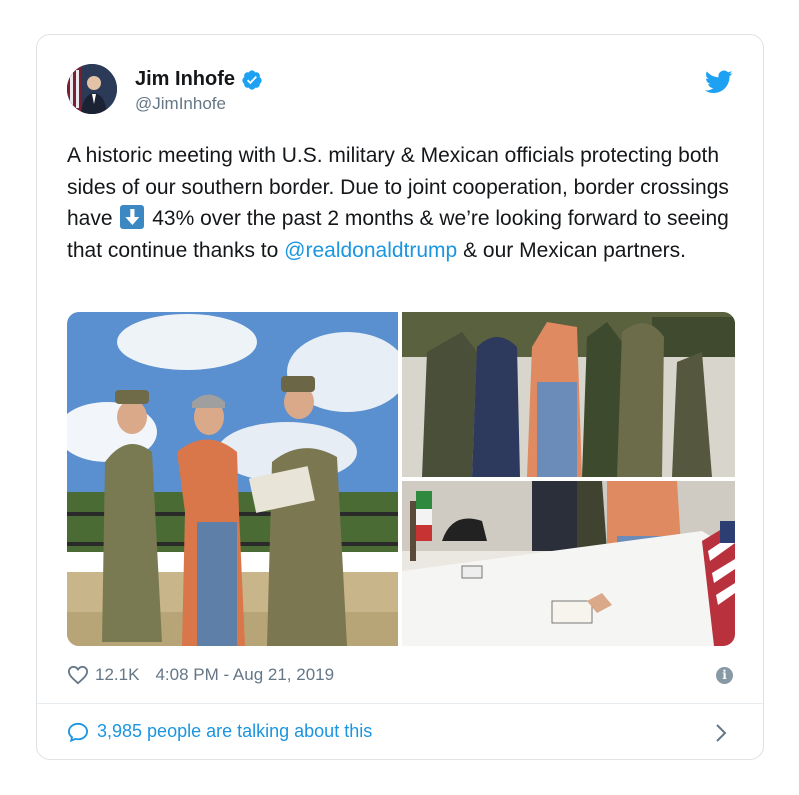 Image resolution: width=799 pixels, height=795 pixels. I want to click on heart-outline-icon, so click(78, 675).